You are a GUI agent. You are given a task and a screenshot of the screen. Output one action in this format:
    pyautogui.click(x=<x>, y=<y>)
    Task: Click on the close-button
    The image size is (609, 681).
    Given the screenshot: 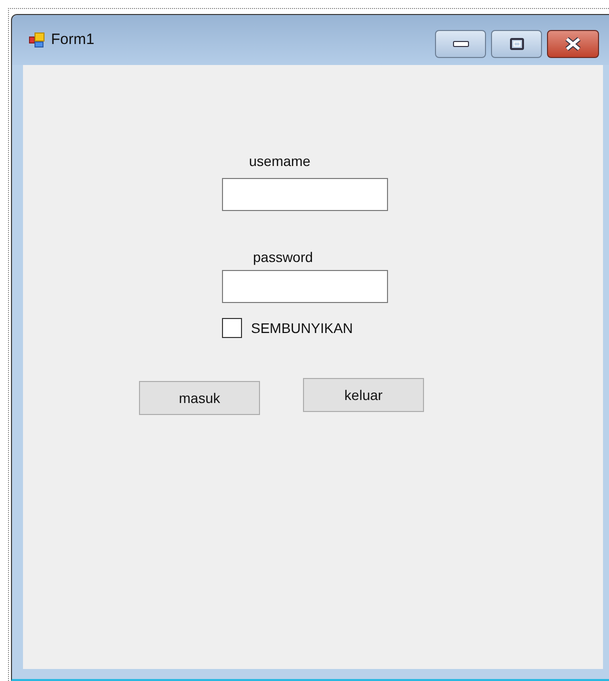 What is the action you would take?
    pyautogui.click(x=573, y=44)
    